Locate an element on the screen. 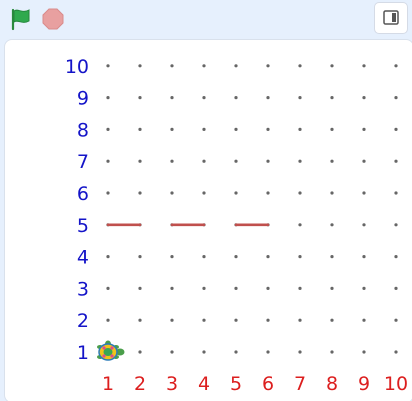 This screenshot has width=412, height=401. x-axis-label: 3 is located at coordinates (172, 384).